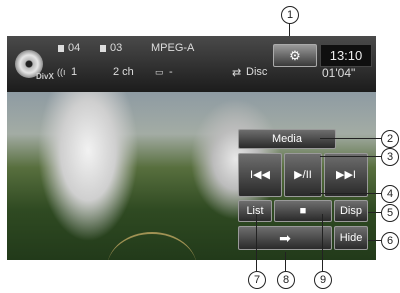  What do you see at coordinates (390, 194) in the screenshot?
I see `callout-4: 4` at bounding box center [390, 194].